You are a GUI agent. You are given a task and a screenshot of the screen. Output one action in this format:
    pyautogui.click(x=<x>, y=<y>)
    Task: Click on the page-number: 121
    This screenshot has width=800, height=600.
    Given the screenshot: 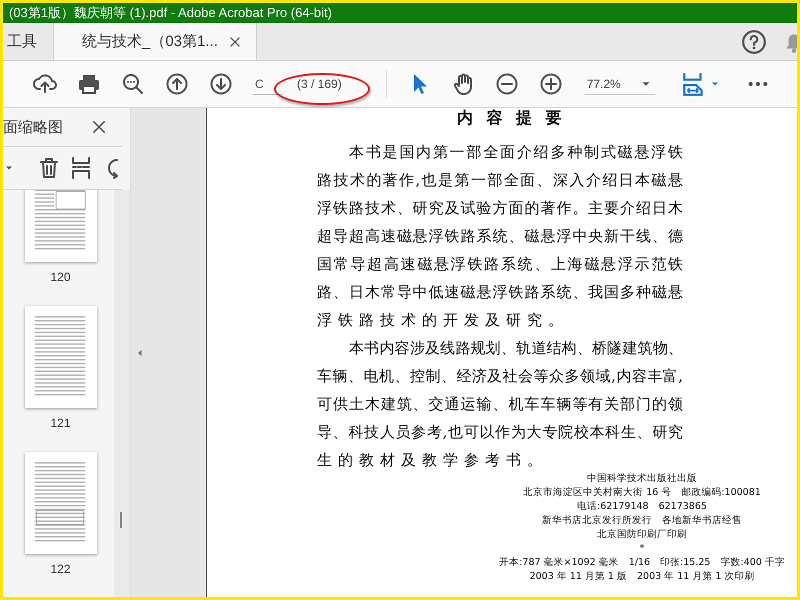 What is the action you would take?
    pyautogui.click(x=60, y=423)
    